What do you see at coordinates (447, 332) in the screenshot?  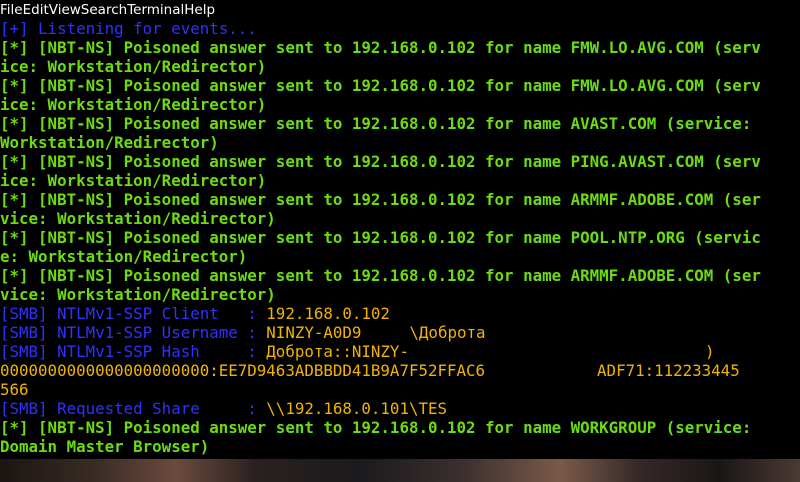 I see `terminal-text-segment: \Доброта` at bounding box center [447, 332].